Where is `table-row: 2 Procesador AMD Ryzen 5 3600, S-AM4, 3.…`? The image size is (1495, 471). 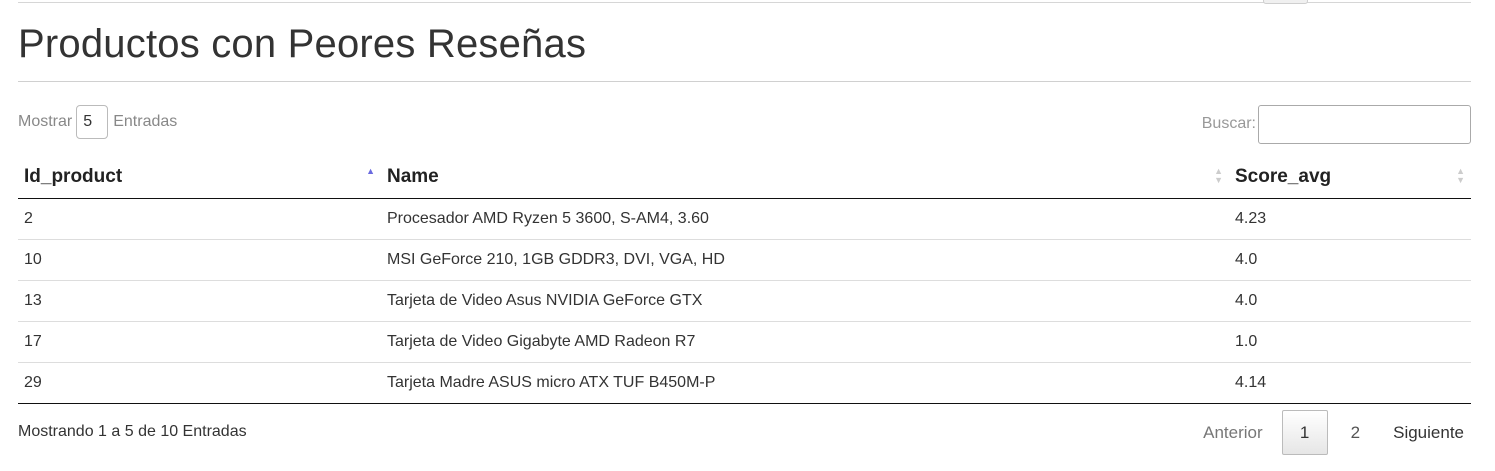
table-row: 2 Procesador AMD Ryzen 5 3600, S-AM4, 3.… is located at coordinates (744, 219).